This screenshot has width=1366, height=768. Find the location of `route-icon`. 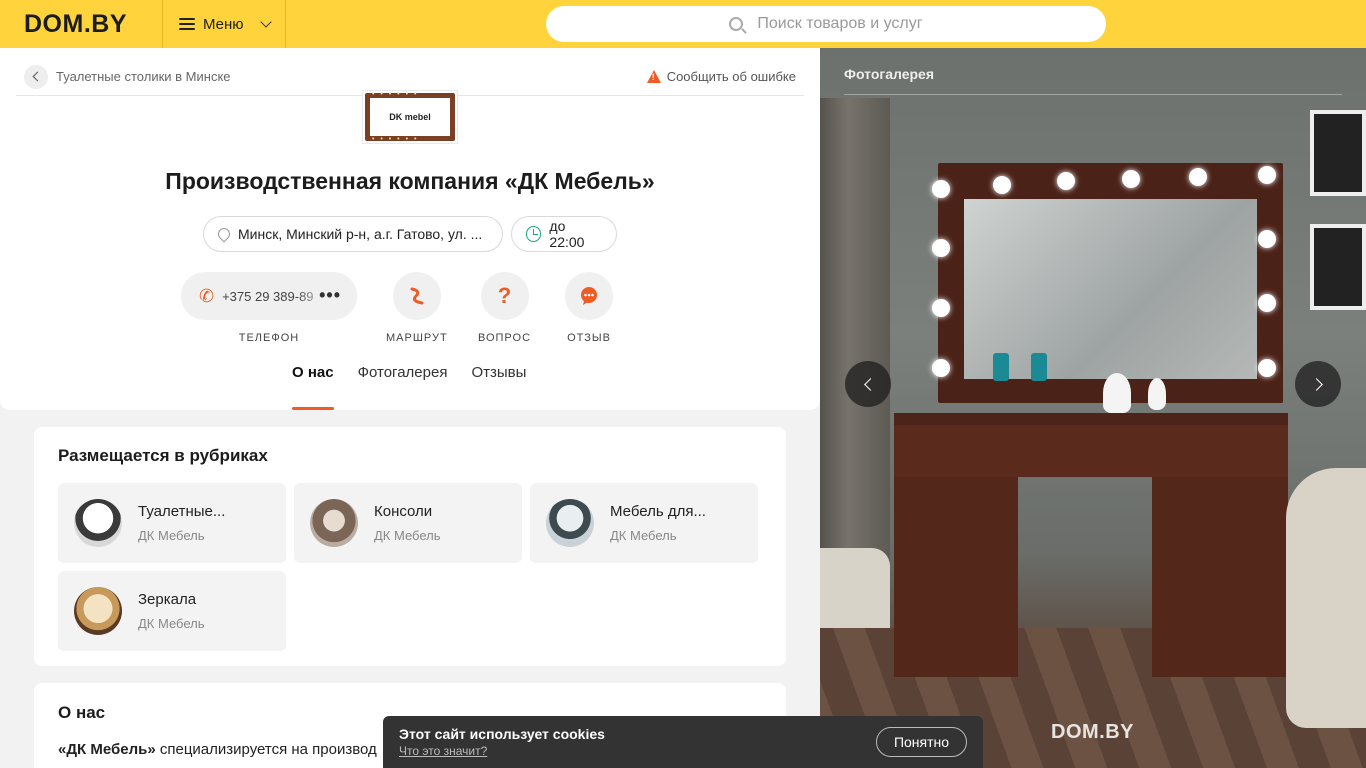

route-icon is located at coordinates (416, 296).